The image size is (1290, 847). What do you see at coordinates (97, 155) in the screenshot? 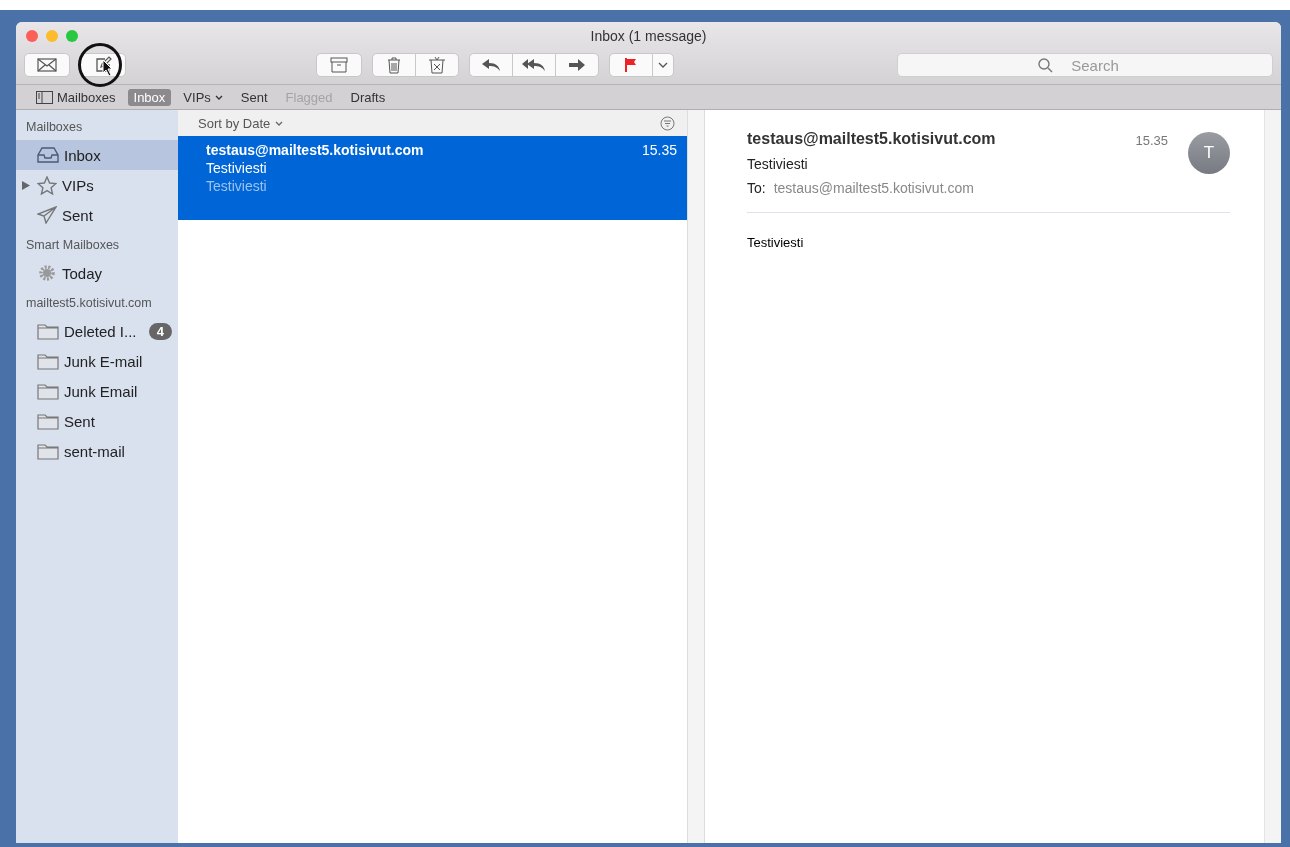
I see `mailbox-item: Inbox` at bounding box center [97, 155].